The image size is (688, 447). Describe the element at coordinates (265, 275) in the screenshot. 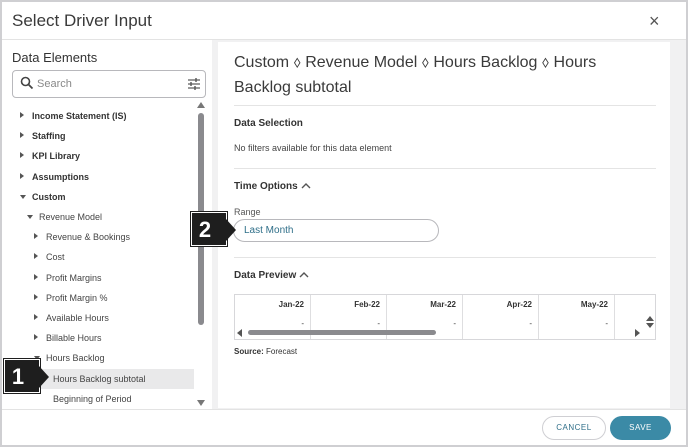

I see `data-preview-title: Data Preview` at that location.